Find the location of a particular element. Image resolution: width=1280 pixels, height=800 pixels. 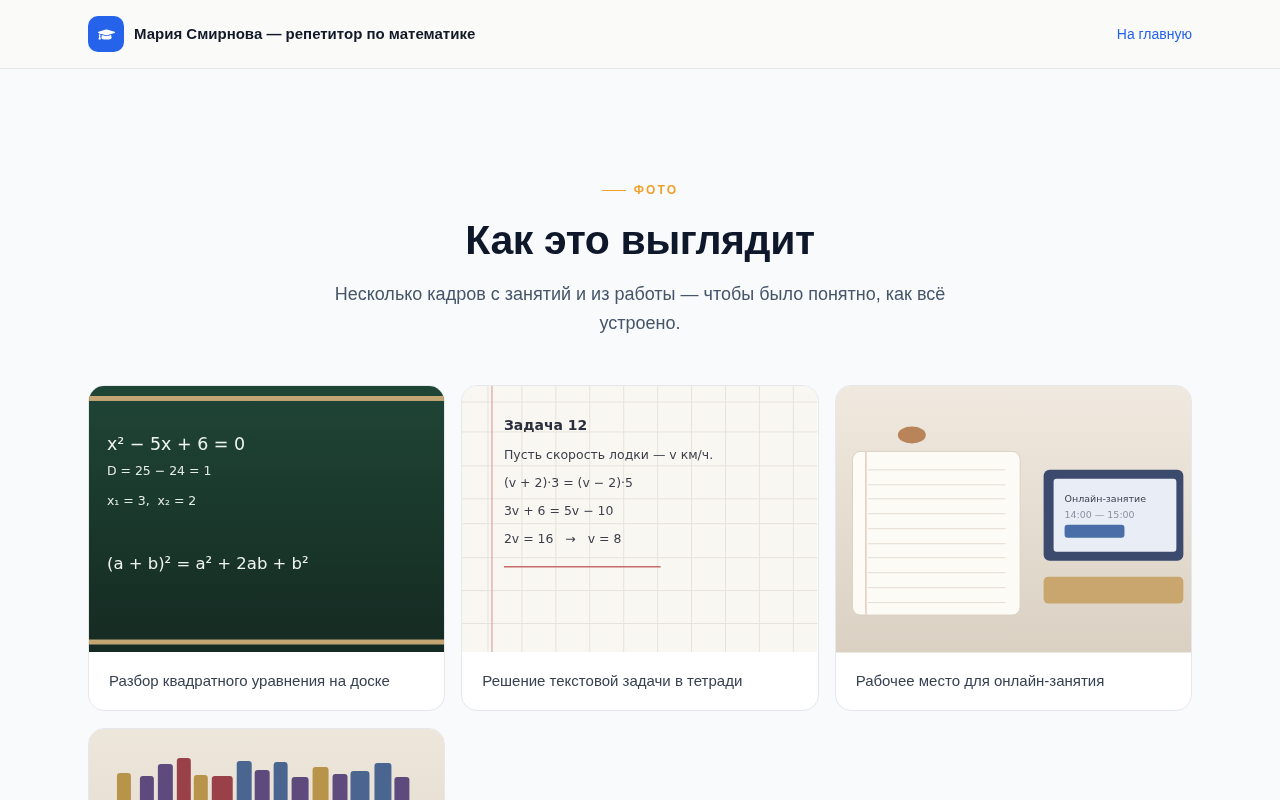

oval-icon is located at coordinates (911, 435).